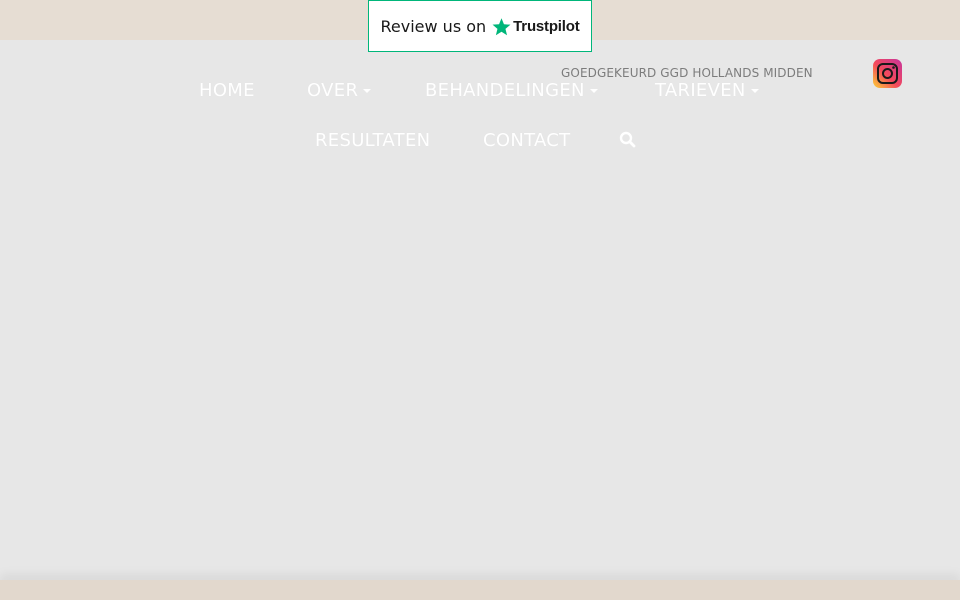 Image resolution: width=960 pixels, height=600 pixels. I want to click on nav-contact-label: CONTACT, so click(527, 140).